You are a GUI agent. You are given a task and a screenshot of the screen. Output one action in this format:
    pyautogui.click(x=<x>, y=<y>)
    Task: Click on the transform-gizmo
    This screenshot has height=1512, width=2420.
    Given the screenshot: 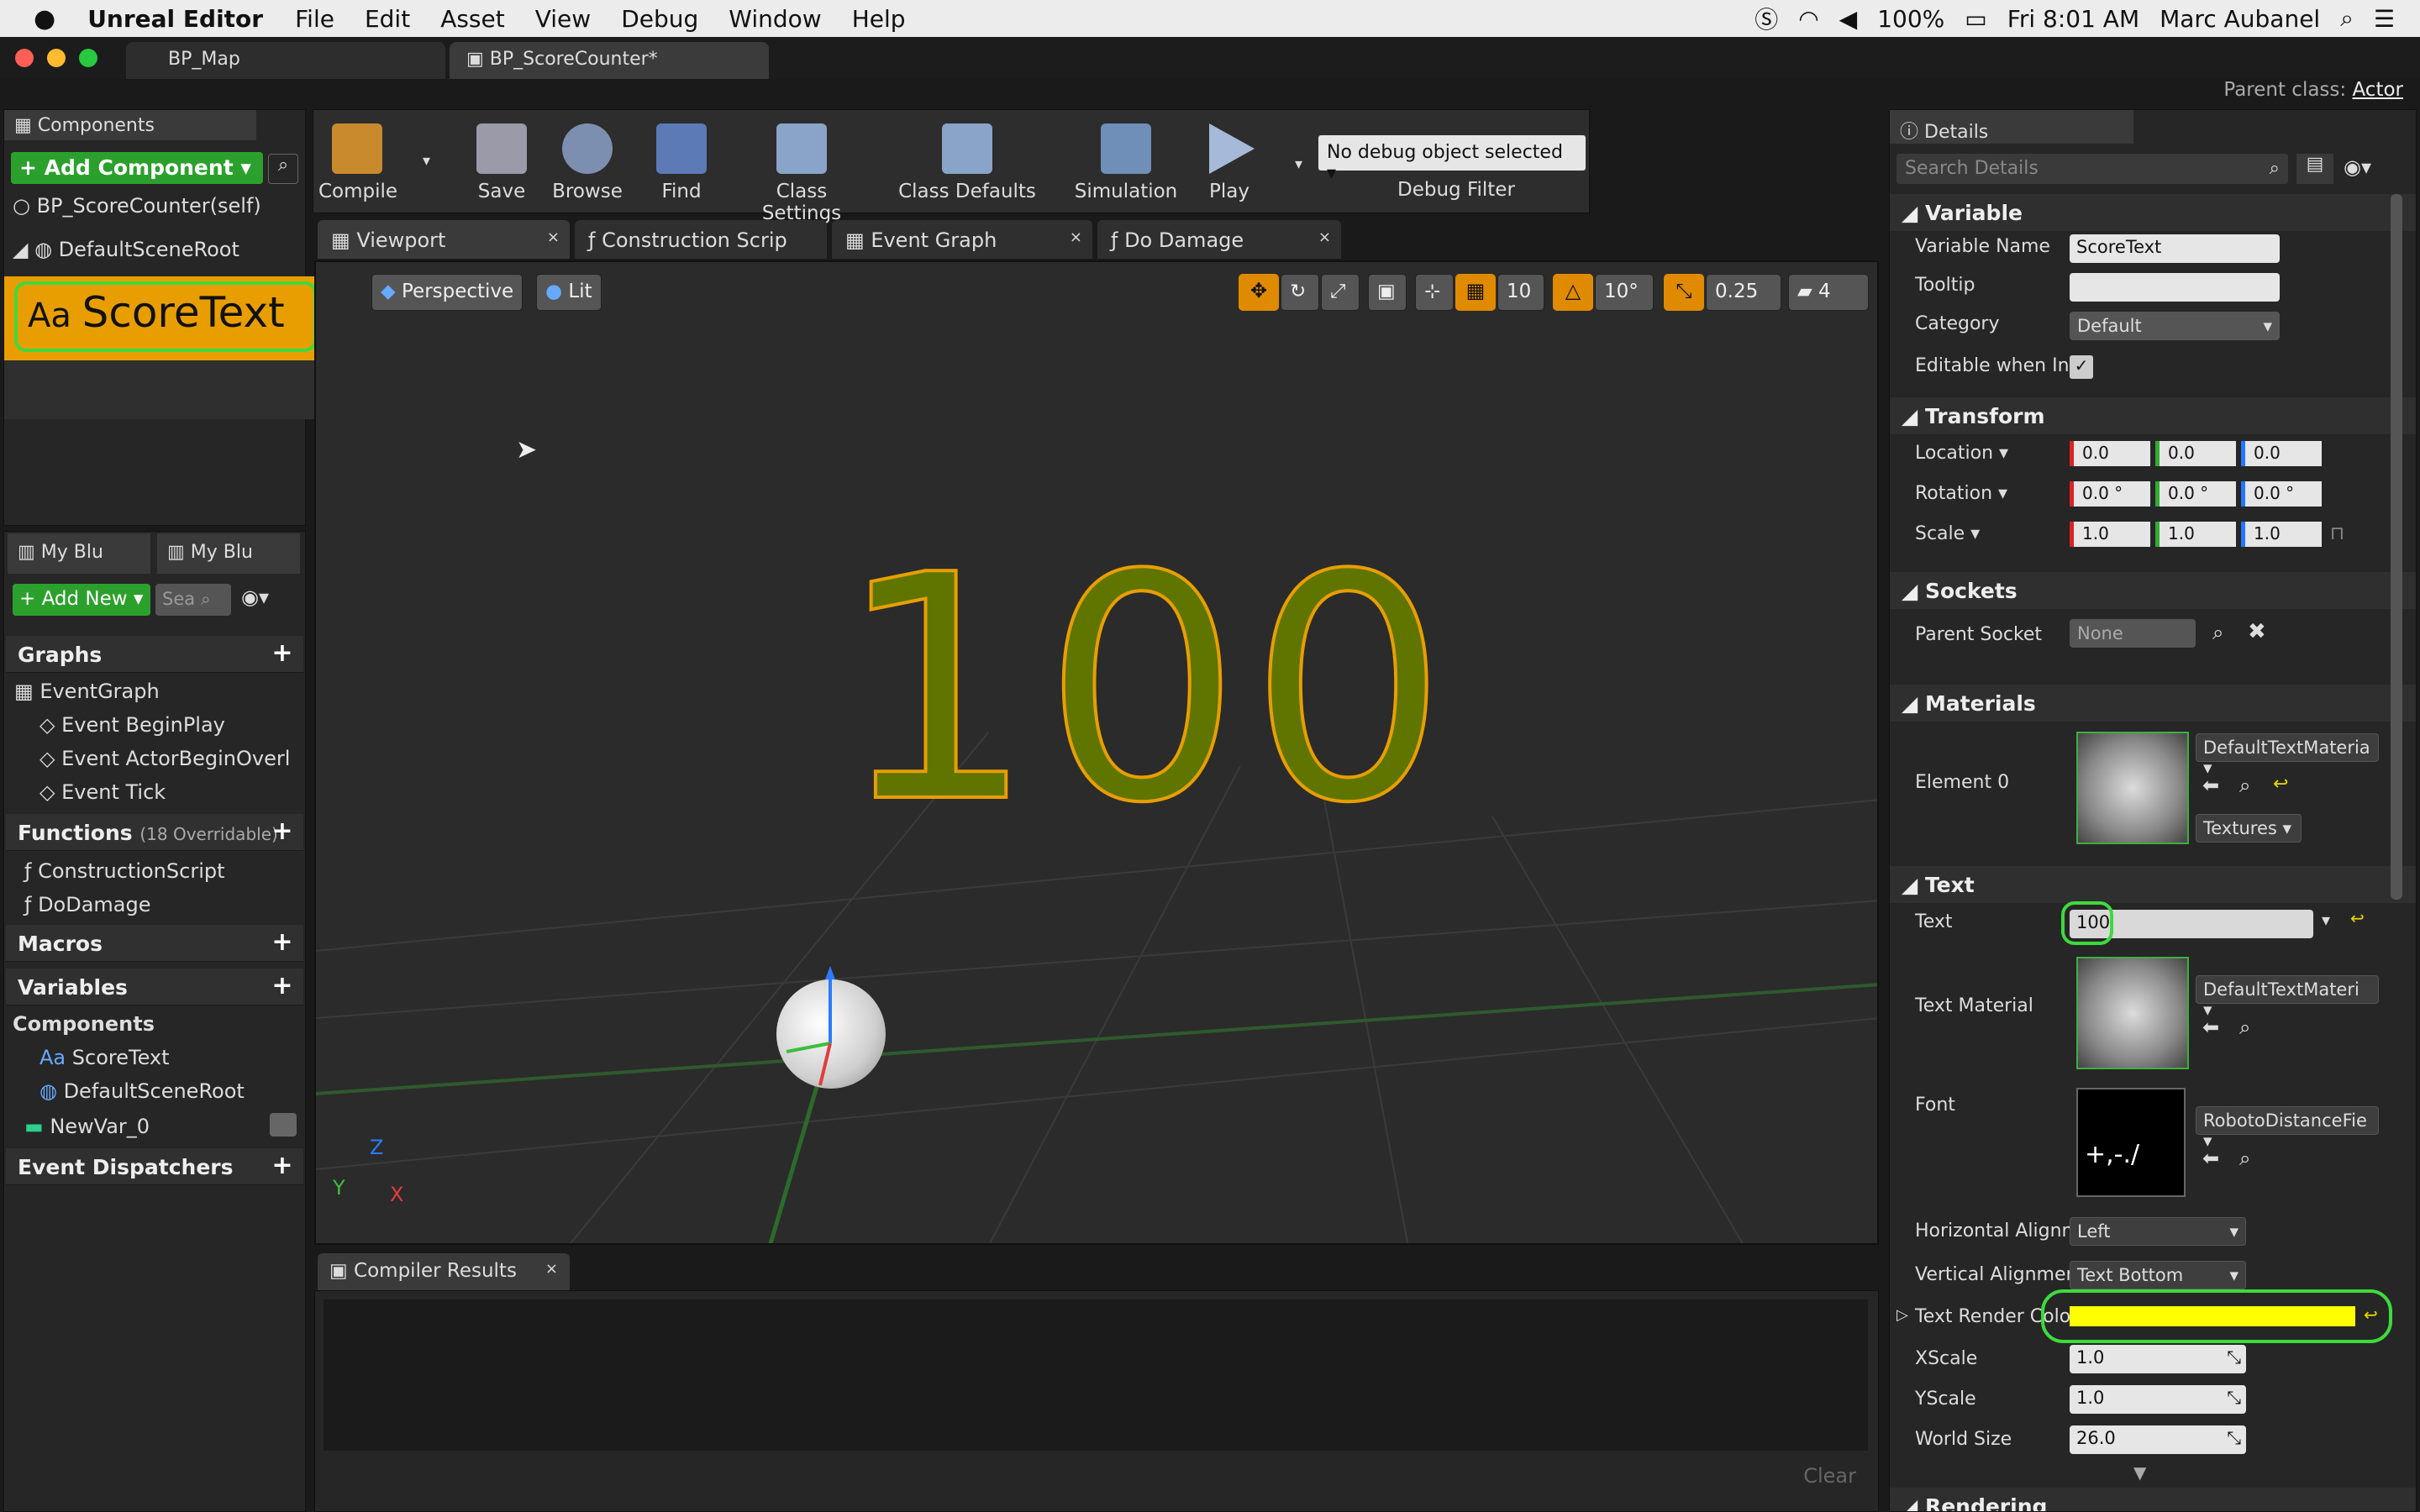 What is the action you would take?
    pyautogui.click(x=845, y=1043)
    